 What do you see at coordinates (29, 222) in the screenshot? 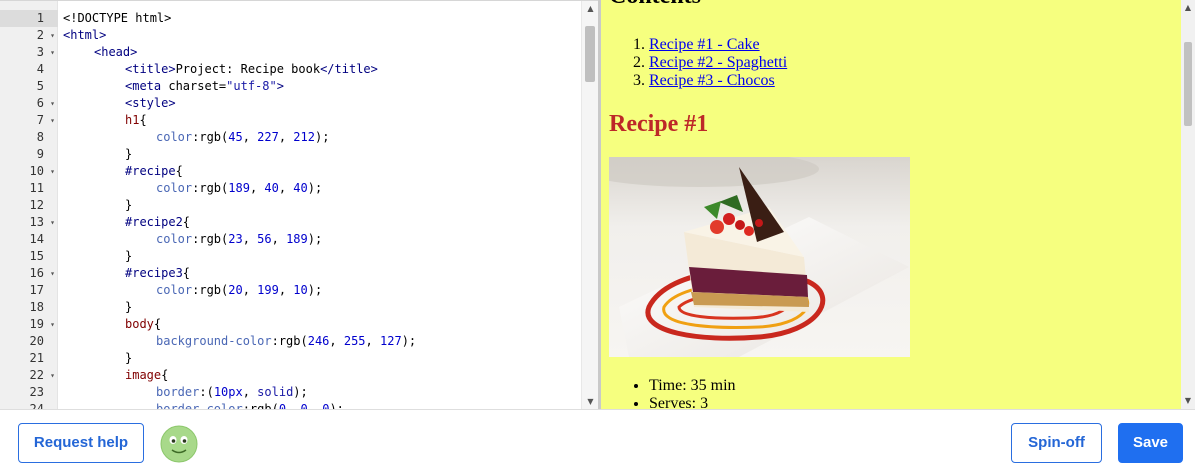
I see `line-number: 13 ▾` at bounding box center [29, 222].